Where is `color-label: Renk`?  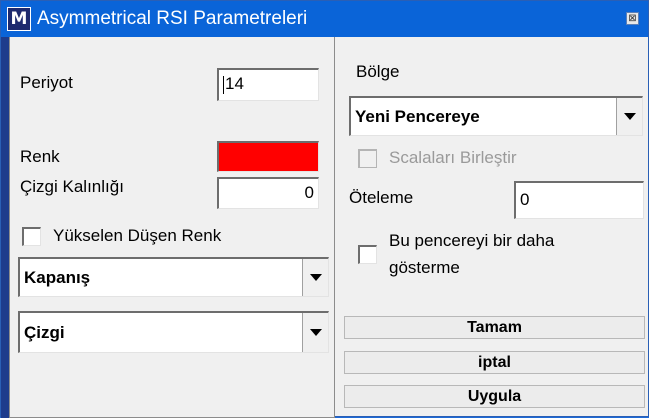 color-label: Renk is located at coordinates (40, 156).